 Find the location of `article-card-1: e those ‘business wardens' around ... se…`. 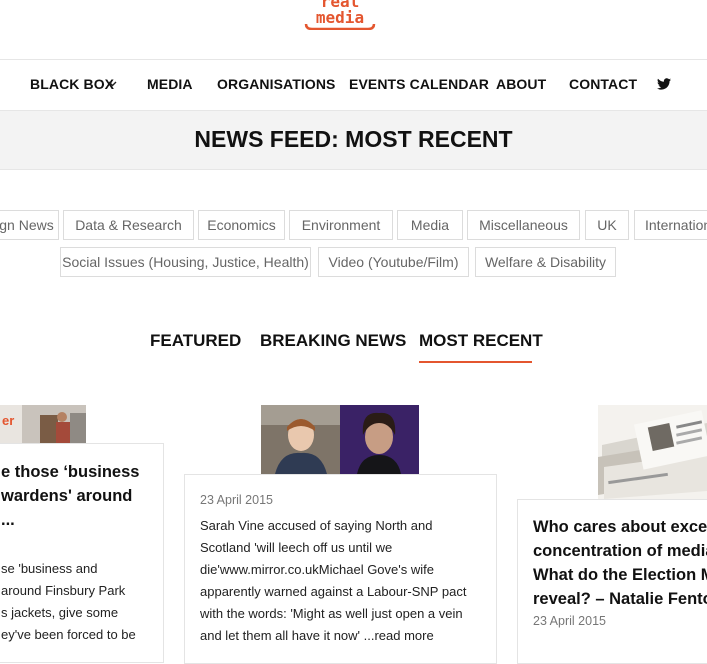

article-card-1: e those ‘business wardens' around ... se… is located at coordinates (82, 553).